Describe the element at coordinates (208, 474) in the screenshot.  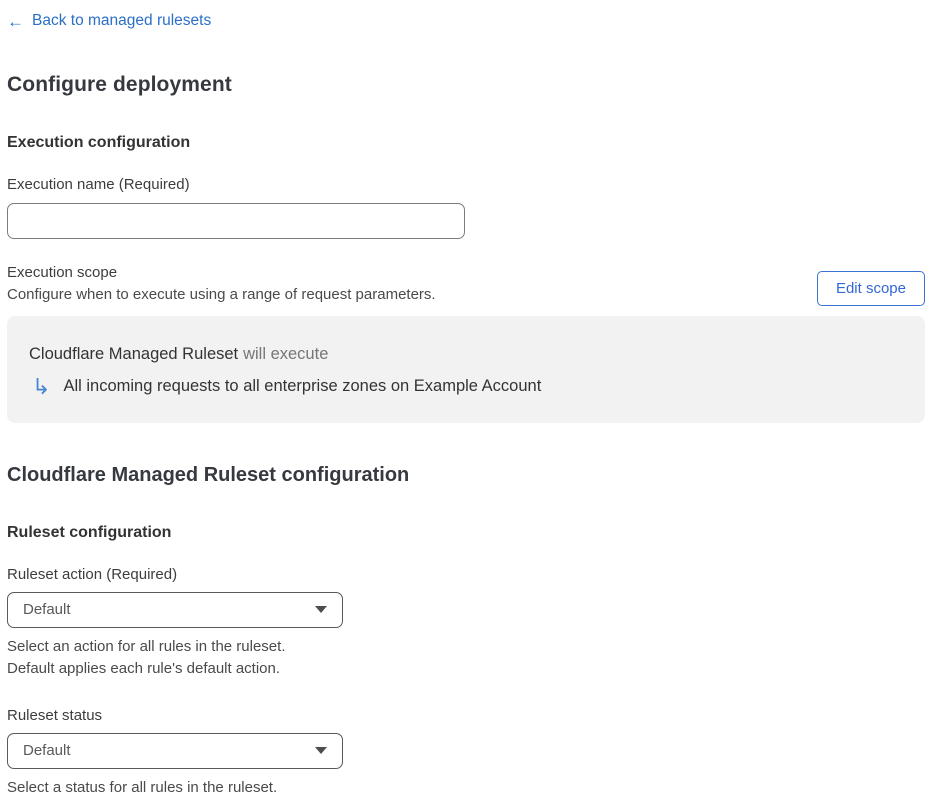
I see `ruleset-configuration-page-title: Cloudflare Managed Ruleset configuration` at that location.